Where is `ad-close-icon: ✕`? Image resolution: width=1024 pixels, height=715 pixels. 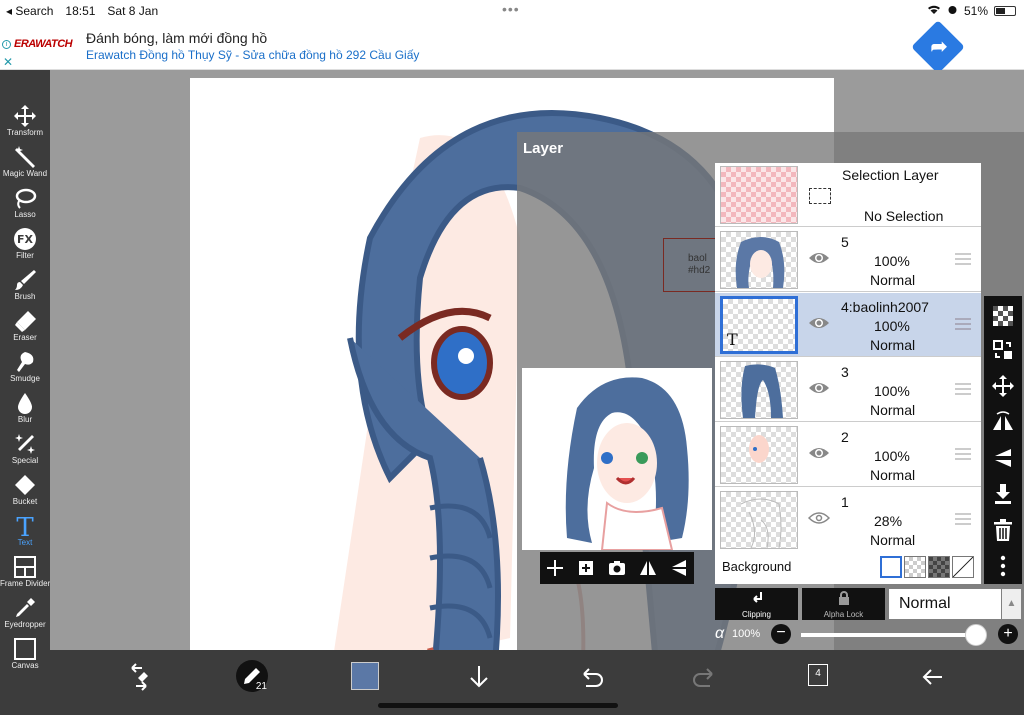
ad-close-icon: ✕ is located at coordinates (8, 62).